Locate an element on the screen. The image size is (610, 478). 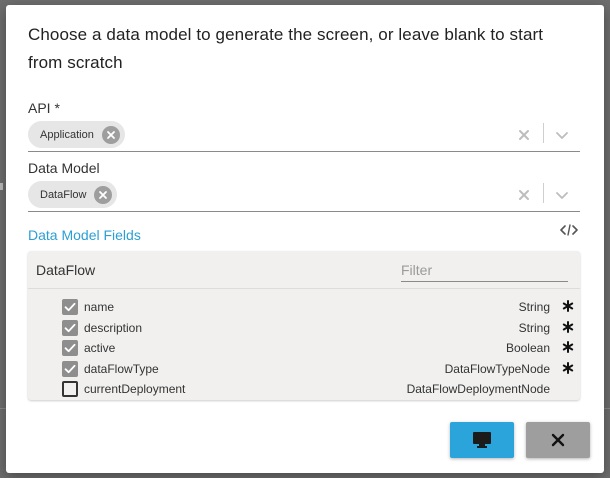
field-type: DataFlowTypeNode is located at coordinates (497, 368).